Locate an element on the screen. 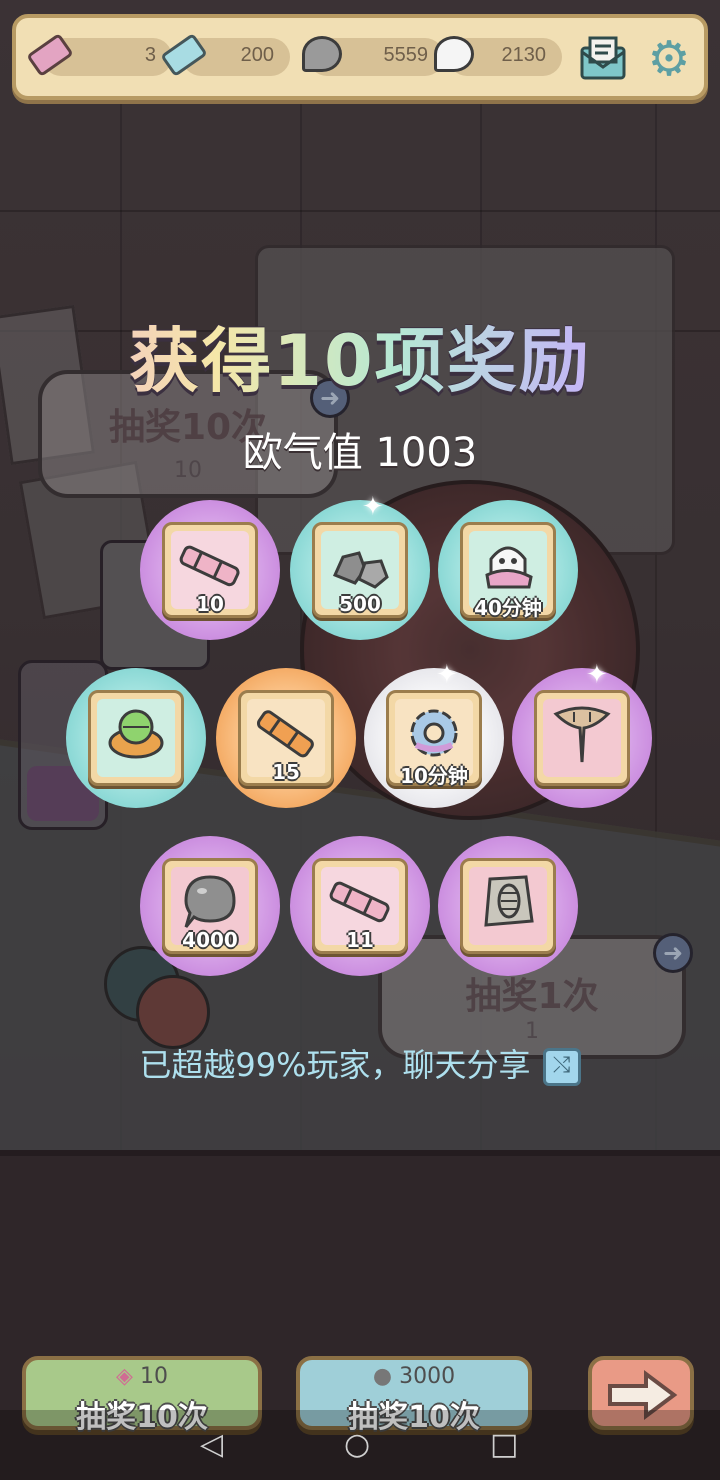 Image resolution: width=720 pixels, height=1480 pixels. fossil-slab-icon is located at coordinates (509, 901).